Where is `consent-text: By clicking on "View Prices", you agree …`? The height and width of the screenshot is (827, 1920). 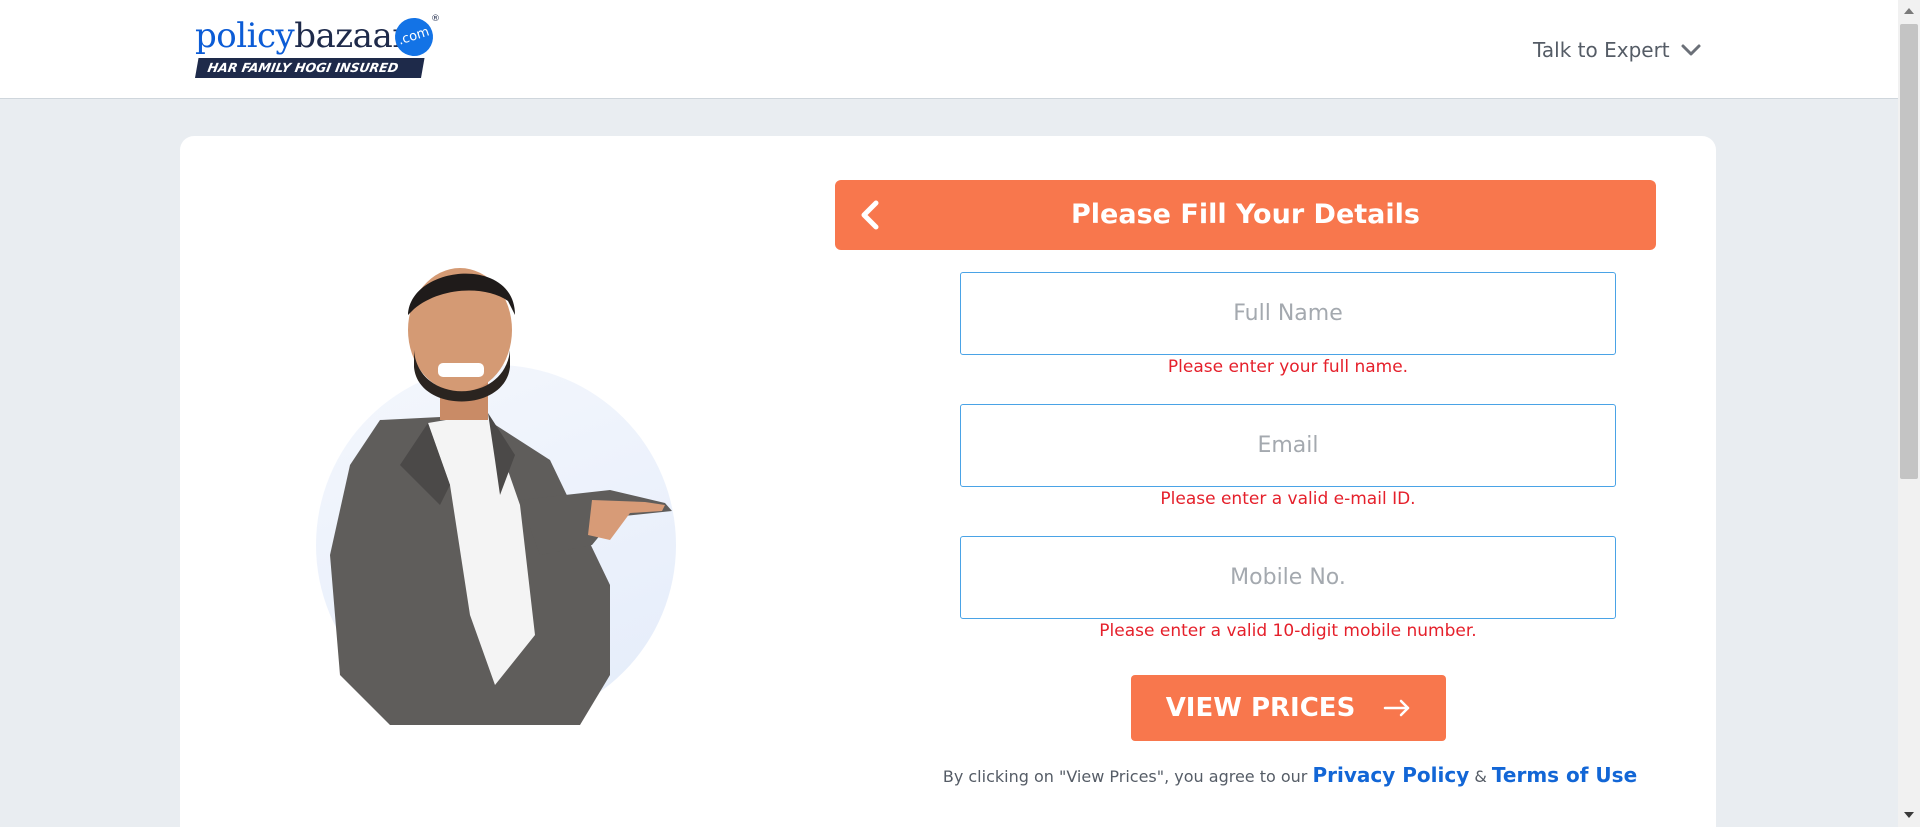
consent-text: By clicking on "View Prices", you agree … is located at coordinates (1290, 775).